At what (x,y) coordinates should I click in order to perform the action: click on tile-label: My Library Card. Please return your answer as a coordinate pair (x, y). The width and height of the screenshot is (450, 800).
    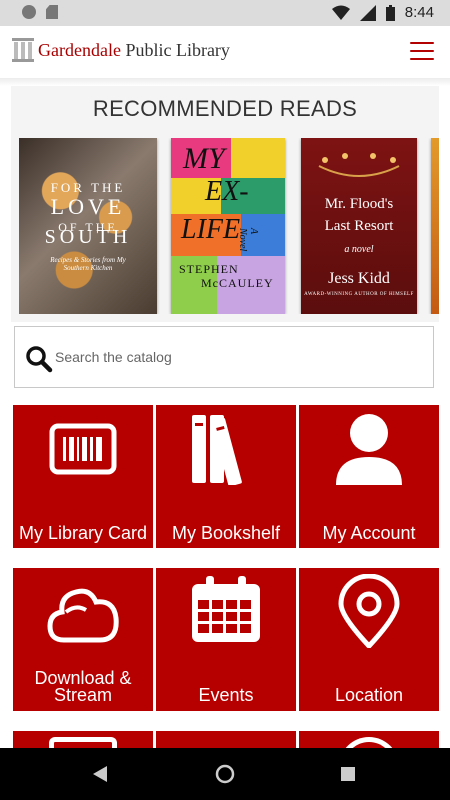
    Looking at the image, I should click on (83, 533).